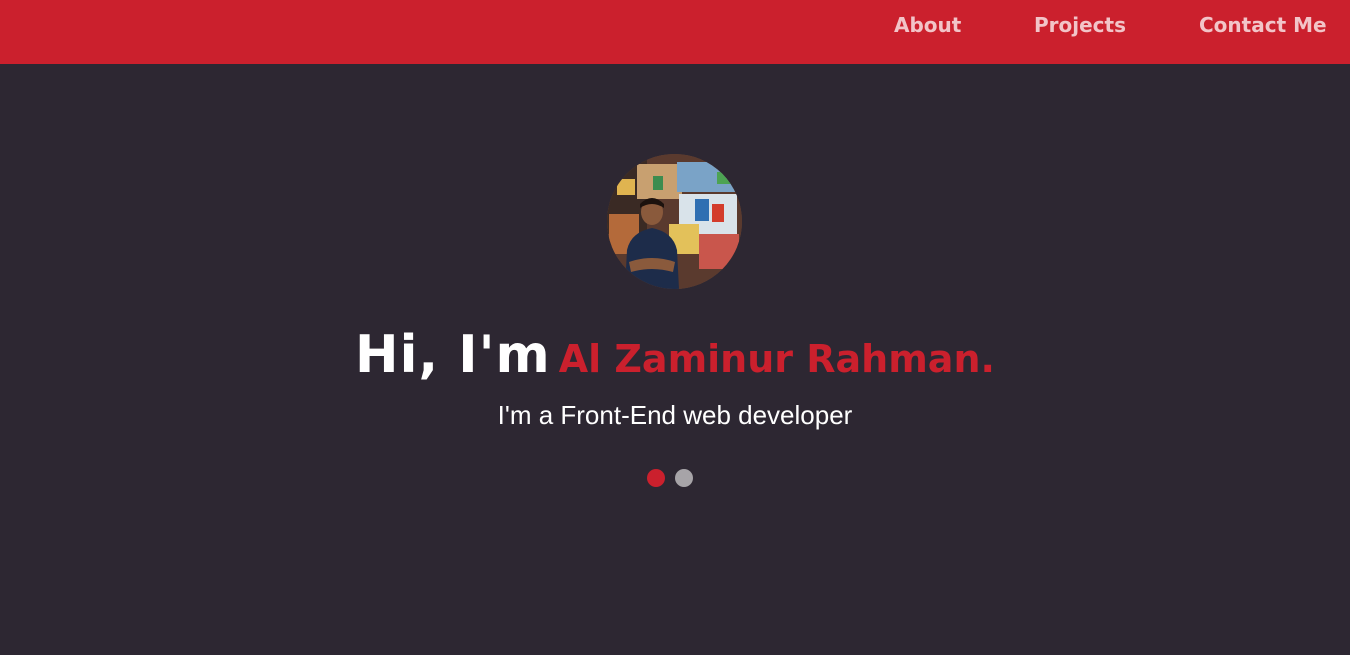 The width and height of the screenshot is (1350, 655). Describe the element at coordinates (927, 25) in the screenshot. I see `nav-link-about: About` at that location.